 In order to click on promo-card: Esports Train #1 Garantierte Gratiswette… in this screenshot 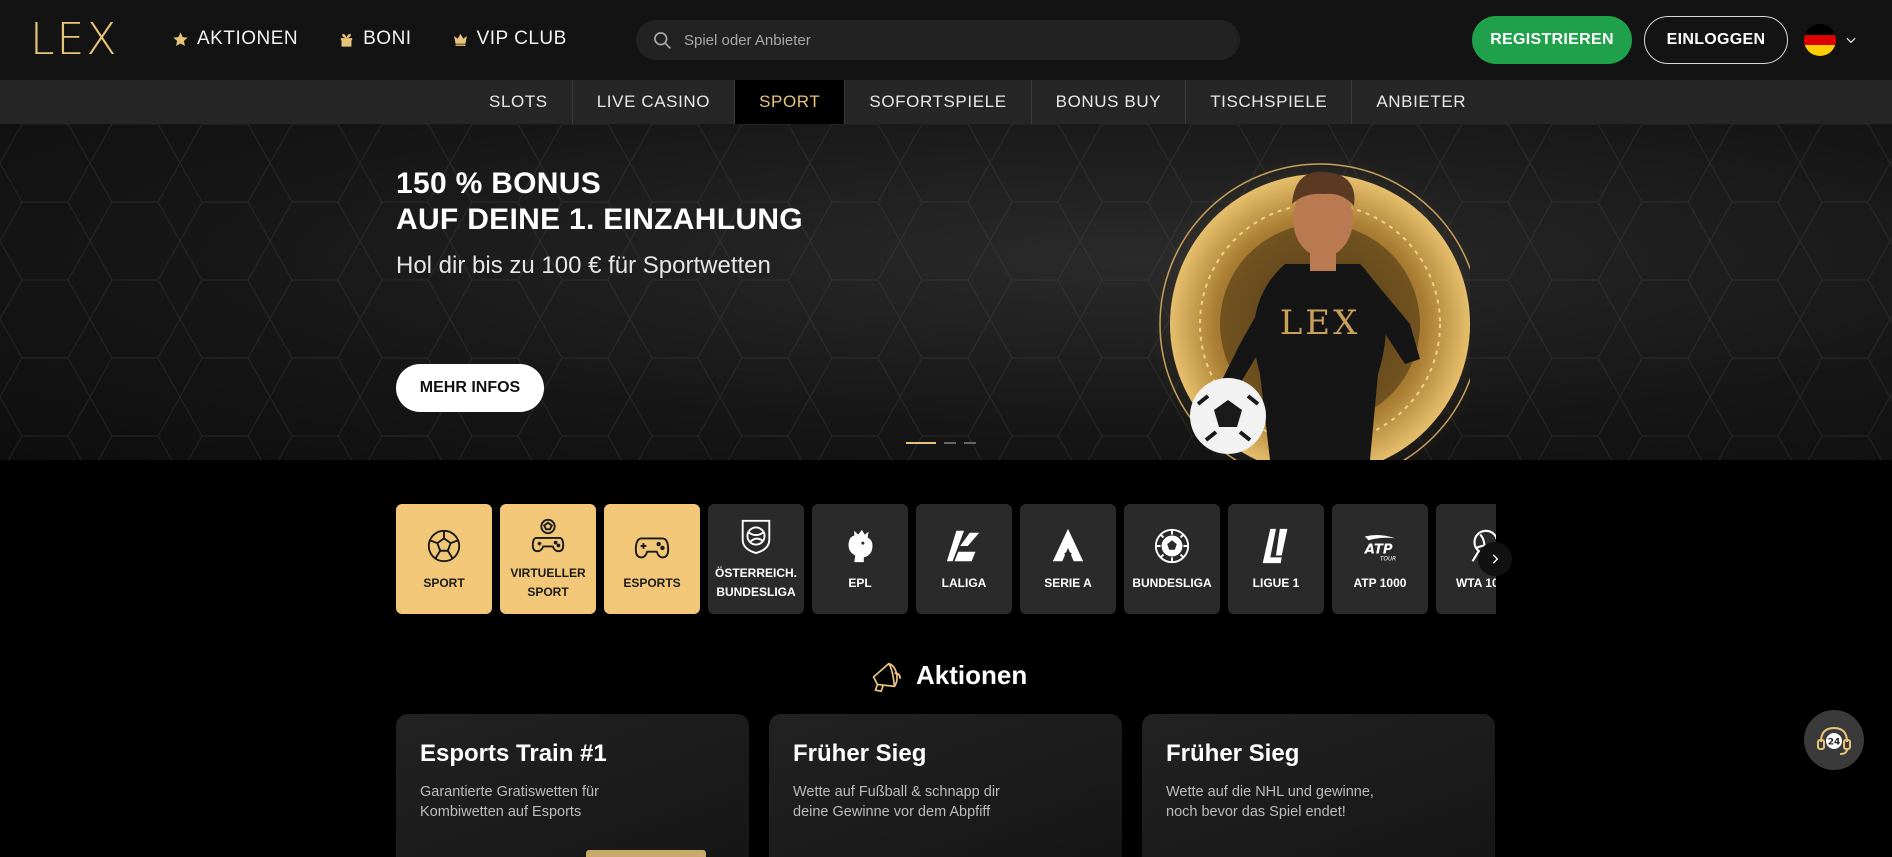, I will do `click(572, 785)`.